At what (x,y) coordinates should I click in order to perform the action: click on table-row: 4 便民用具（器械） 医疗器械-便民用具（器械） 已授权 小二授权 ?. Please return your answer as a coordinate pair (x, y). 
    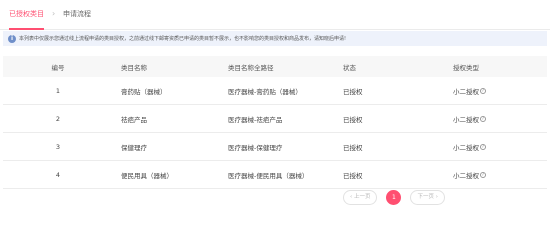
    Looking at the image, I should click on (275, 175).